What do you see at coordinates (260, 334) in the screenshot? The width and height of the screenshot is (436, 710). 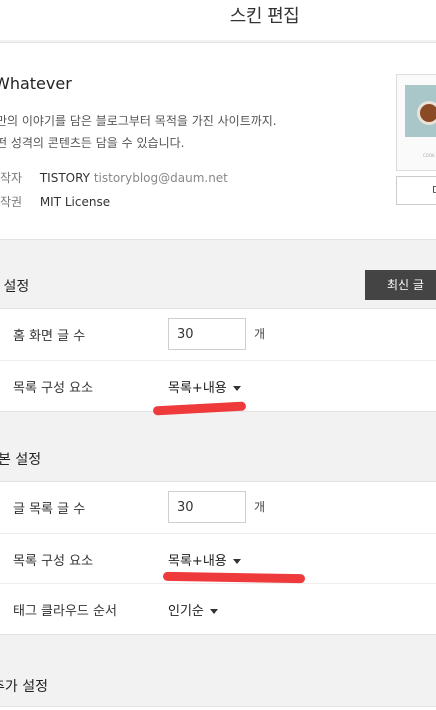 I see `home-count-unit: 개` at bounding box center [260, 334].